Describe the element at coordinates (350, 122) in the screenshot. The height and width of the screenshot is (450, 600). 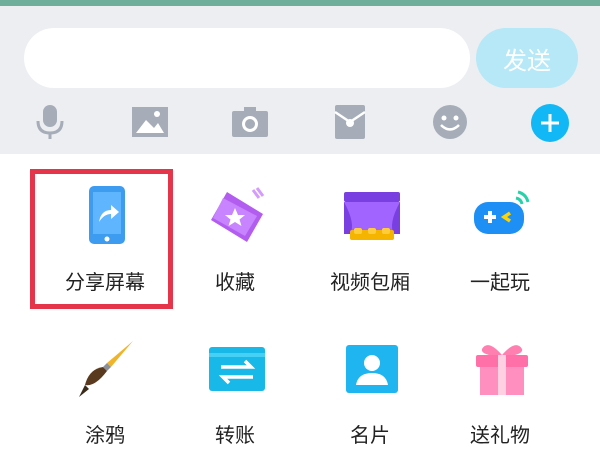
I see `red-packet-icon` at that location.